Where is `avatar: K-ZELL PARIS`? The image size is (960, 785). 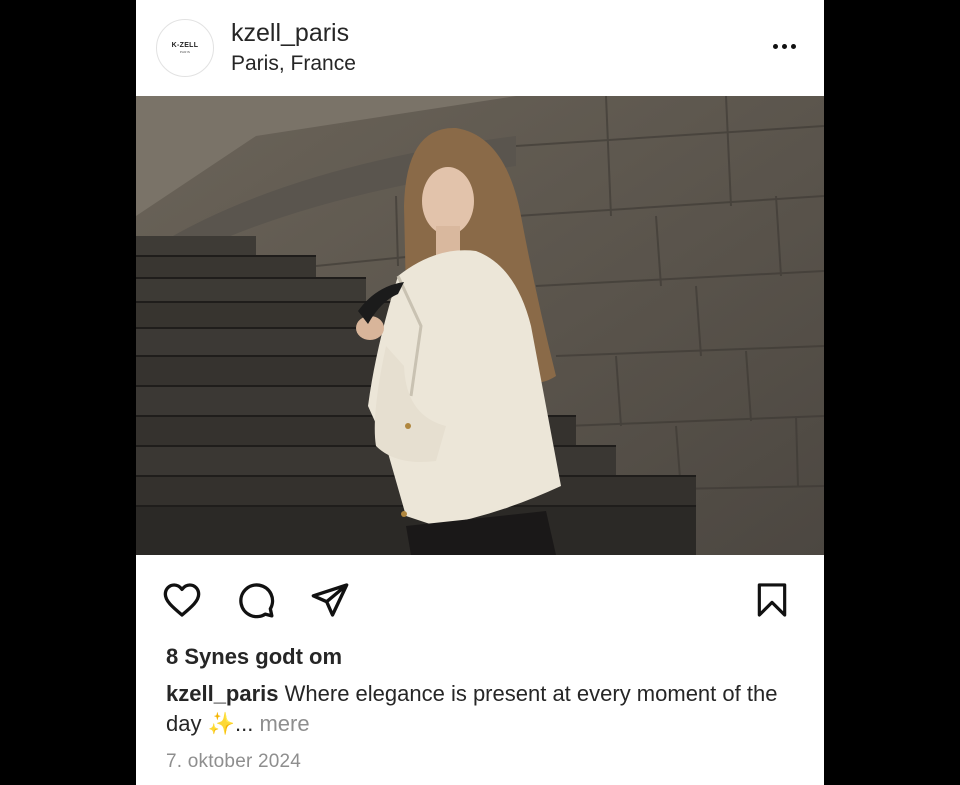
avatar: K-ZELL PARIS is located at coordinates (185, 48).